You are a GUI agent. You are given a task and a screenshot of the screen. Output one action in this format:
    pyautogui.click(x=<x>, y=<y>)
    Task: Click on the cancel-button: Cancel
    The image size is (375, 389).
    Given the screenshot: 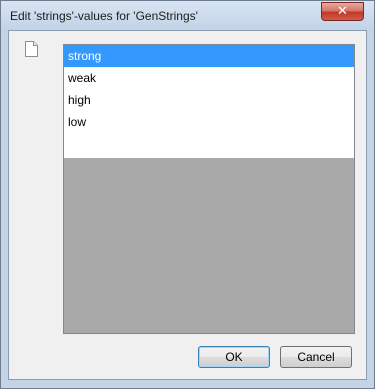 What is the action you would take?
    pyautogui.click(x=316, y=357)
    